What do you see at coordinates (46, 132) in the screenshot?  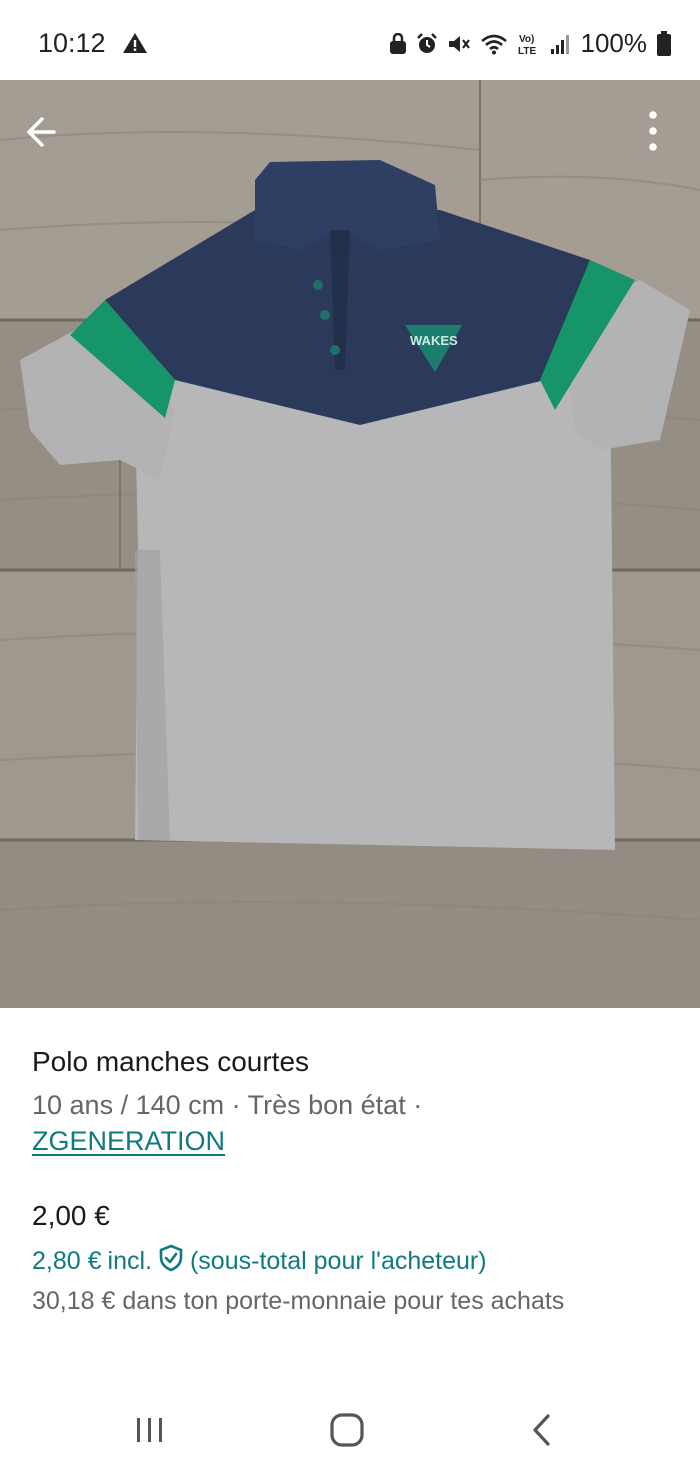 I see `back-arrow-icon` at bounding box center [46, 132].